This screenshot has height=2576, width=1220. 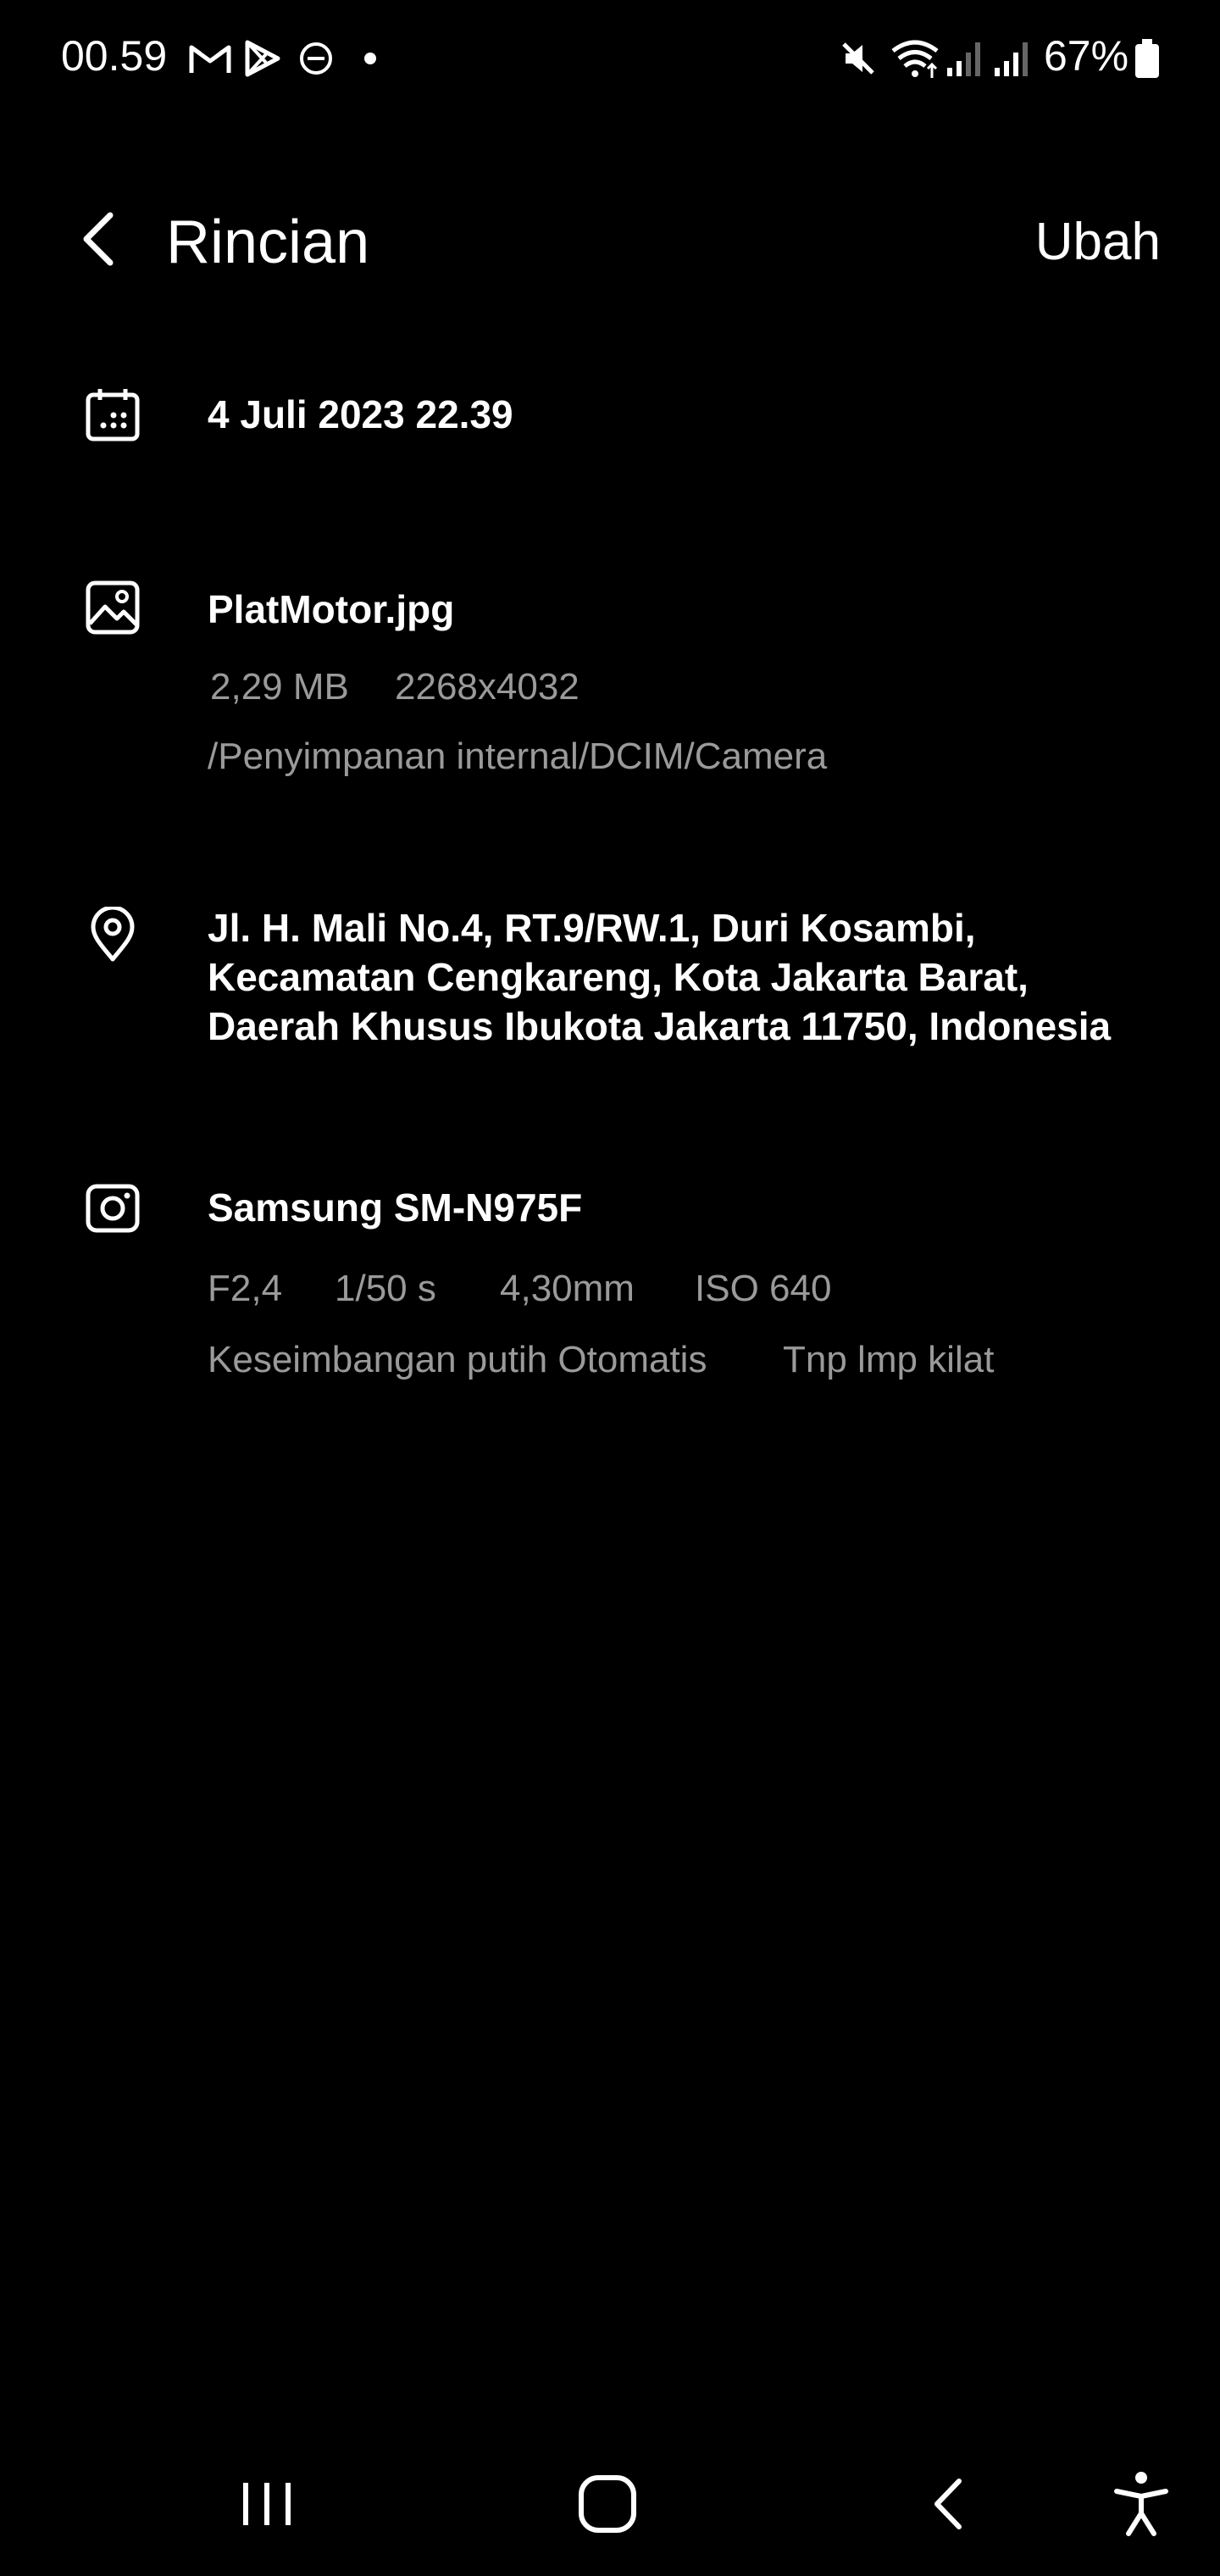 I want to click on chevron-left-icon, so click(x=98, y=239).